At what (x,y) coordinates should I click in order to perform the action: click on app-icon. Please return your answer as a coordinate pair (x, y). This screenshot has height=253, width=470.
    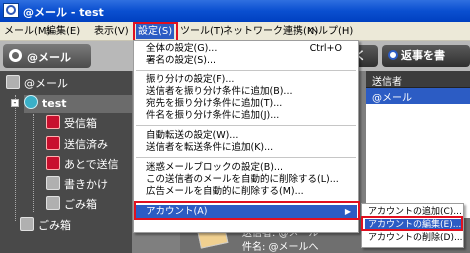
    Looking at the image, I should click on (11, 10).